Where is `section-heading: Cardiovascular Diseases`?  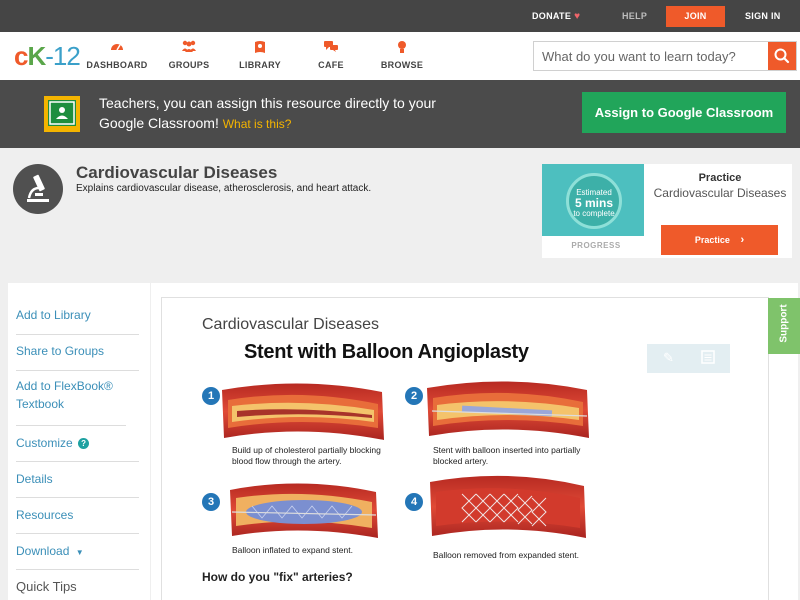 section-heading: Cardiovascular Diseases is located at coordinates (290, 324).